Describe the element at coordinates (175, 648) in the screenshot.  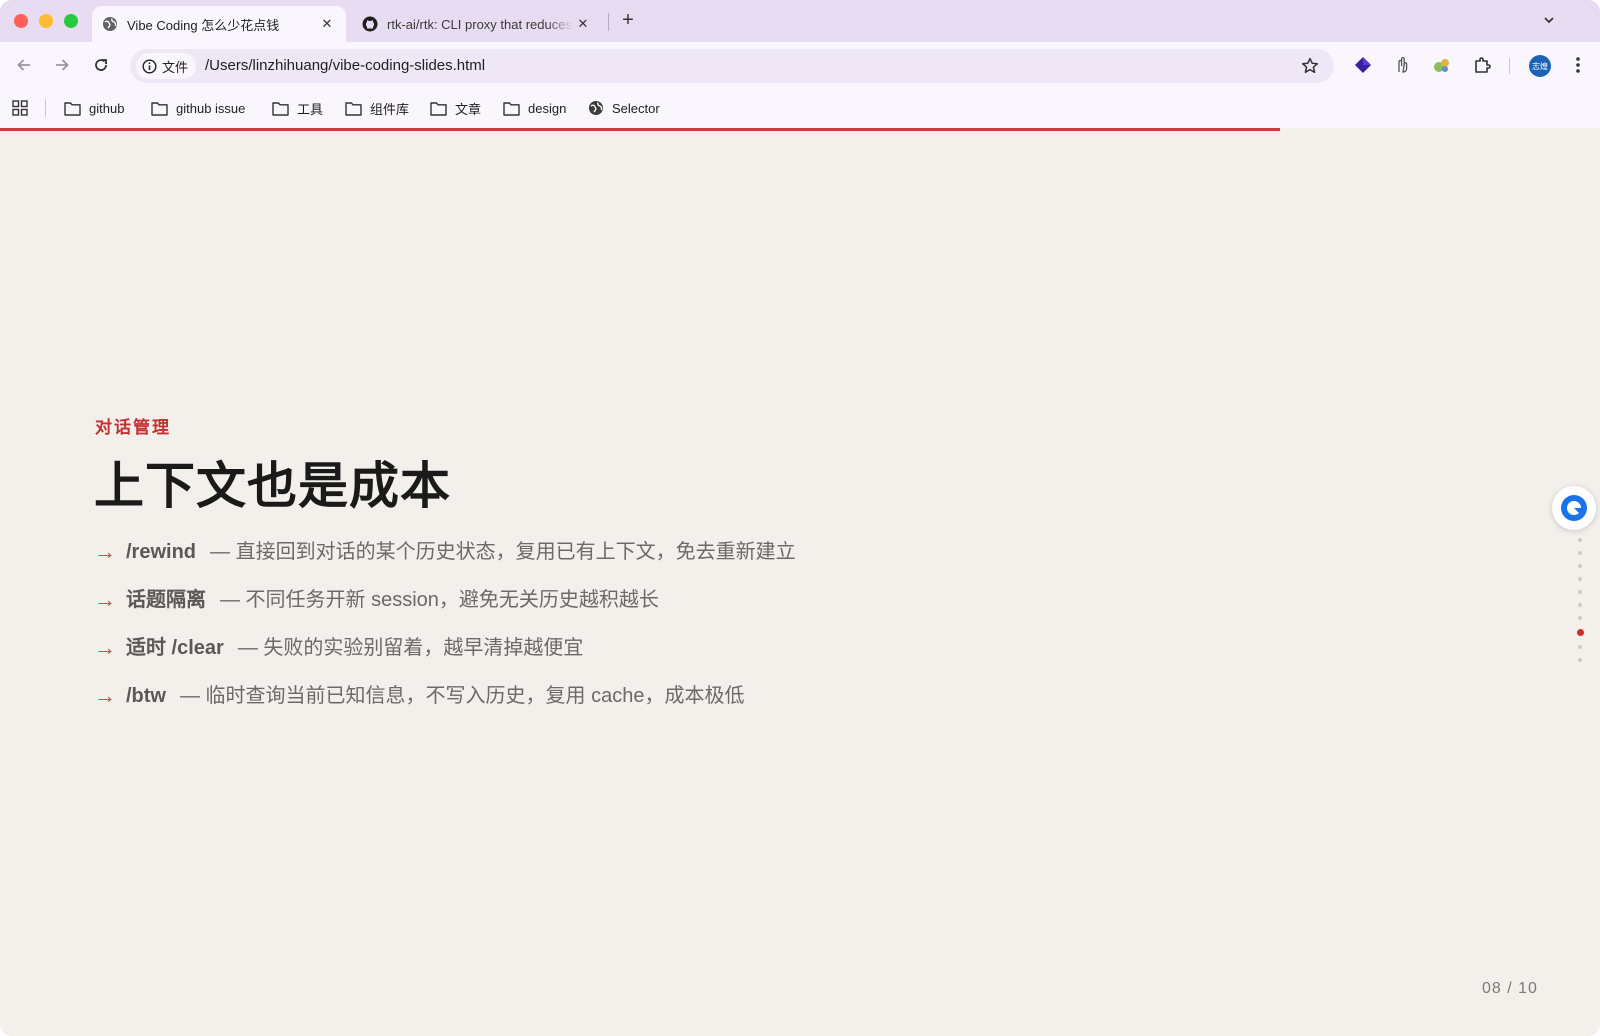
I see `bullet-key: 适时 /clear` at that location.